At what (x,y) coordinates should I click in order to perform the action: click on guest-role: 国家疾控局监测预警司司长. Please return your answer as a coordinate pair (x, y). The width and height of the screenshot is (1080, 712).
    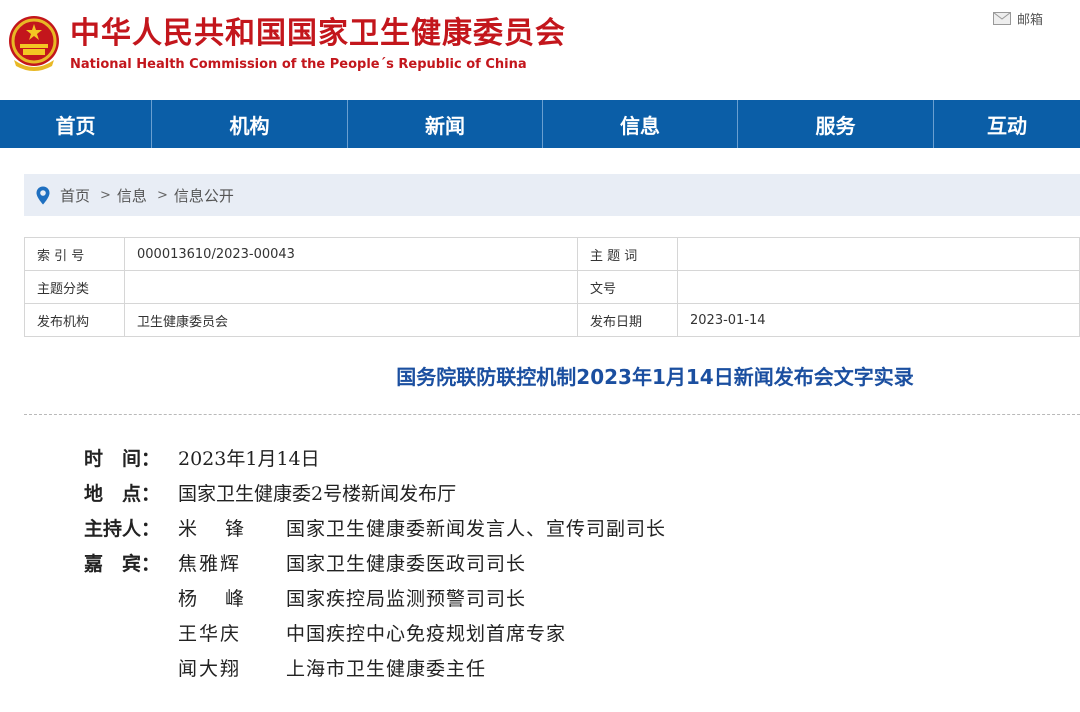
    Looking at the image, I should click on (406, 599).